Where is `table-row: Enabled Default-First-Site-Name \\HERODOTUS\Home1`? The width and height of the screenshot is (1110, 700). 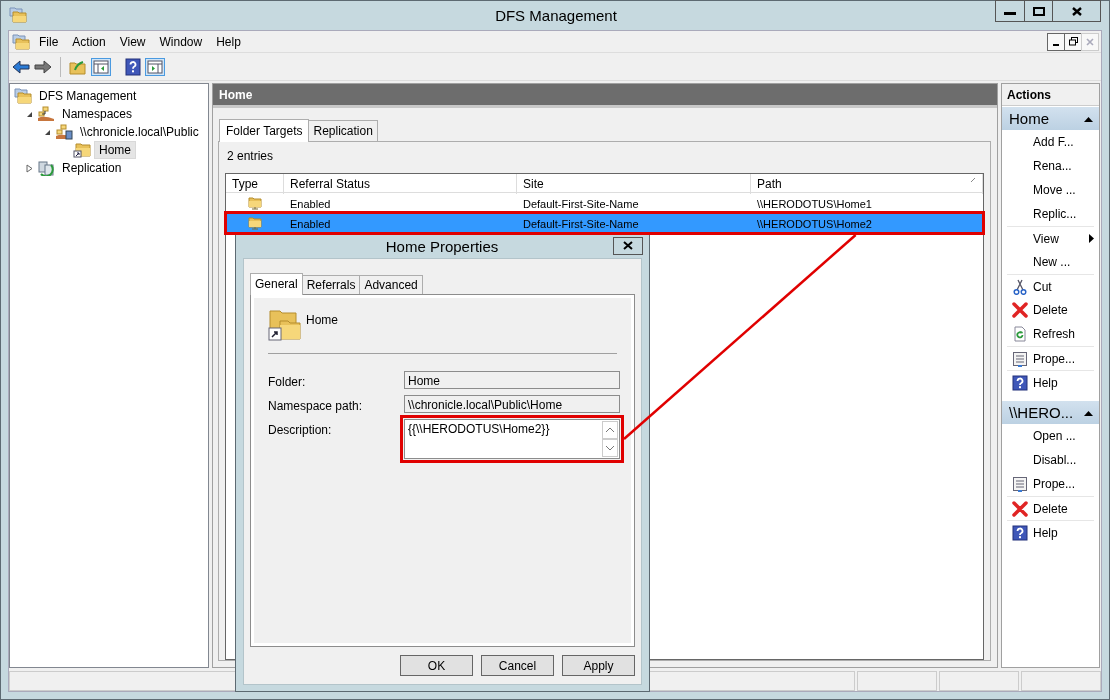 table-row: Enabled Default-First-Site-Name \\HERODOTUS\Home1 is located at coordinates (604, 203).